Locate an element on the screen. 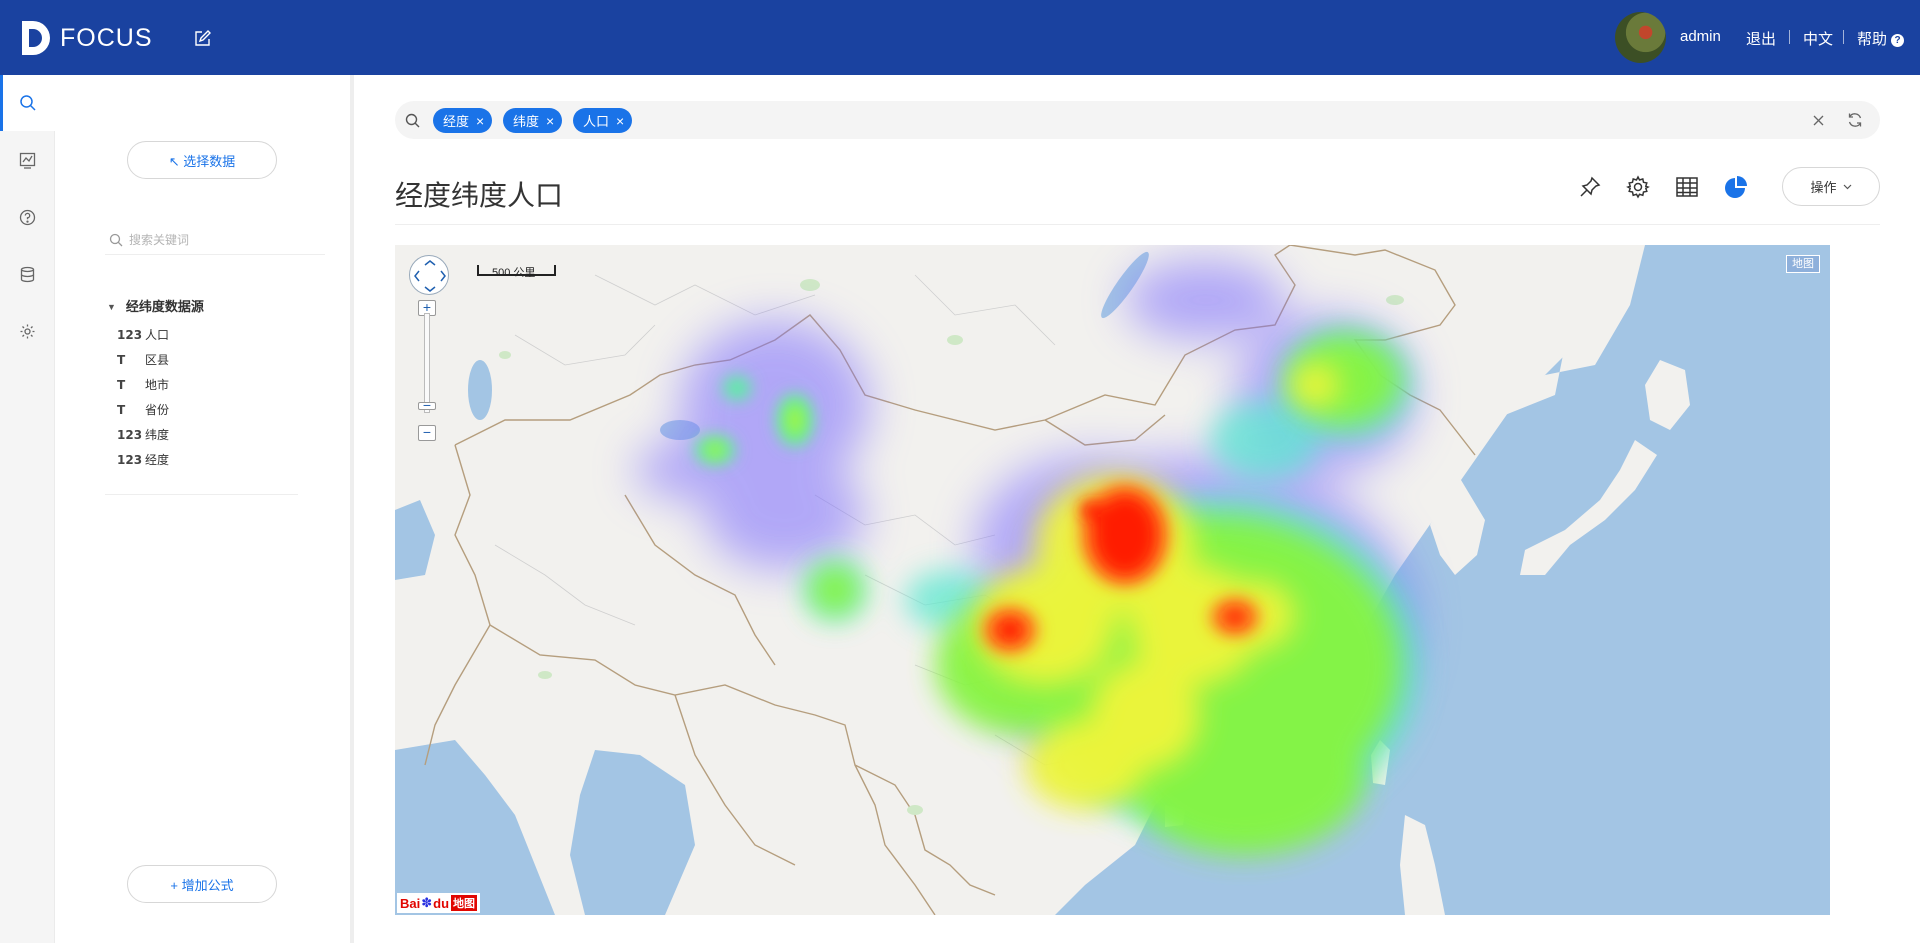 The width and height of the screenshot is (1920, 943). datasource-node: ▼ 经纬度数据源 is located at coordinates (155, 305).